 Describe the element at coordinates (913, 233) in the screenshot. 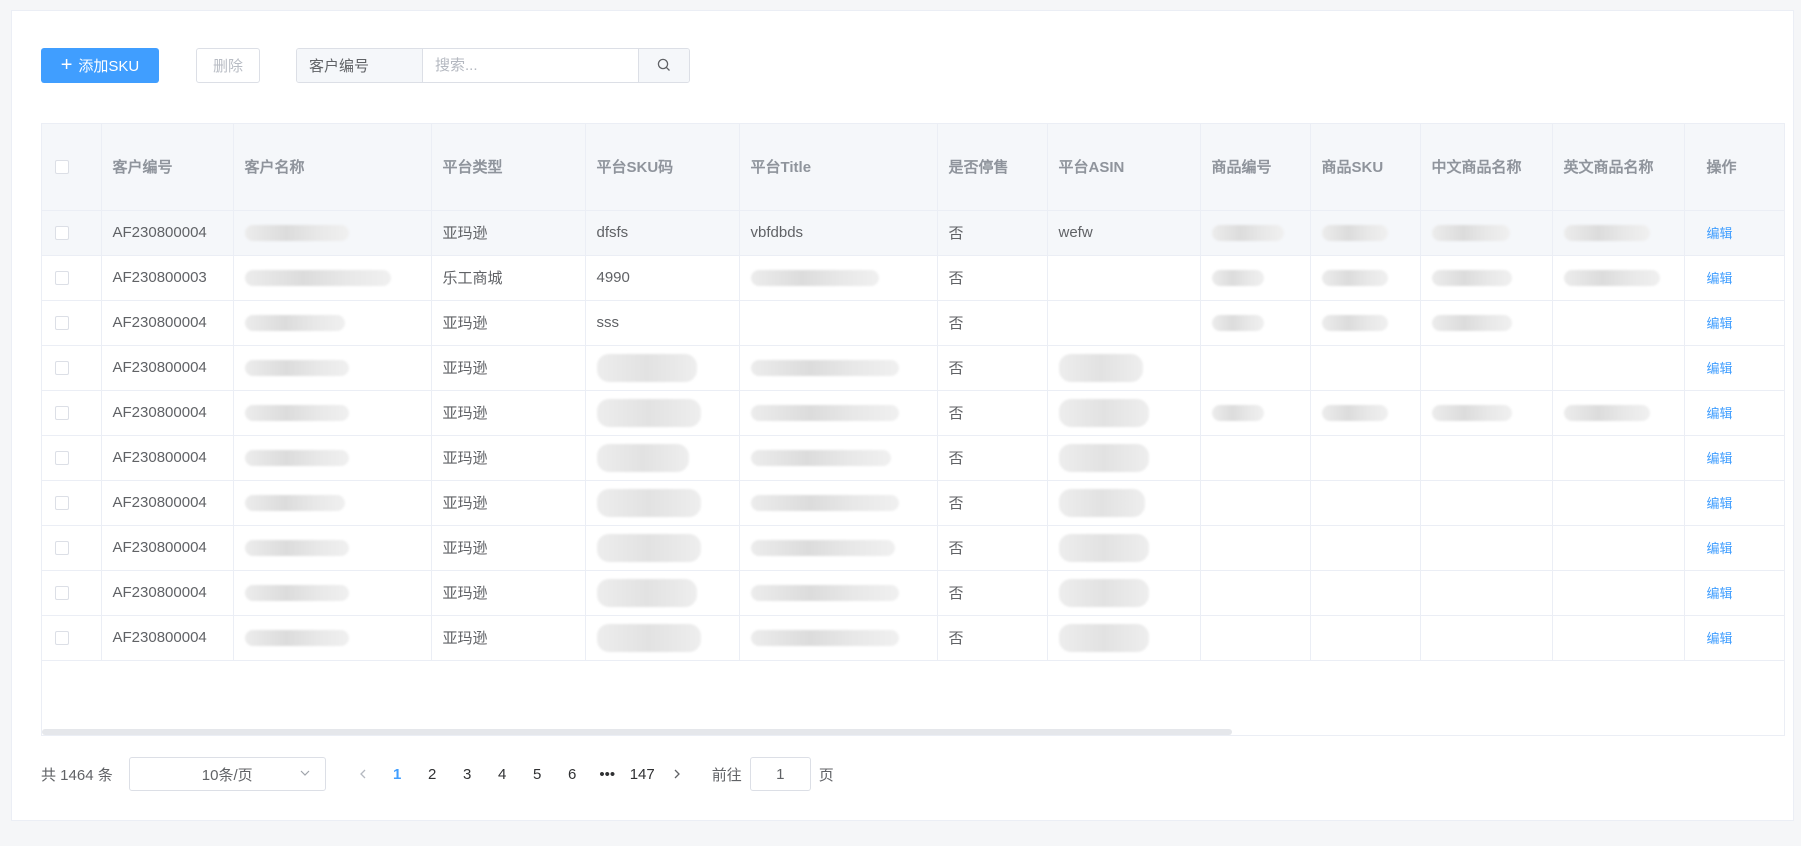

I see `table-row: AF230800004 亚玛逊 dfsfs vbfdbds 否 wefw 编辑` at that location.